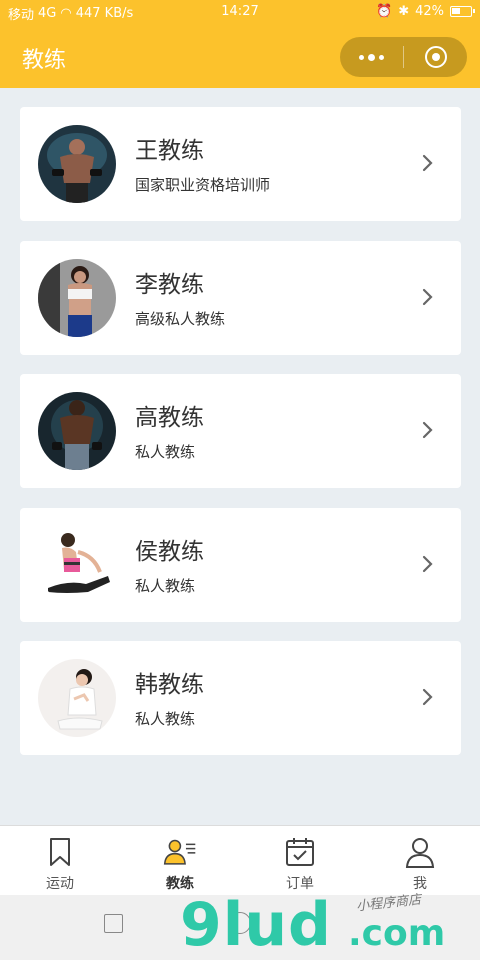  I want to click on coach-card: 王教练 国家职业资格培训师, so click(240, 164).